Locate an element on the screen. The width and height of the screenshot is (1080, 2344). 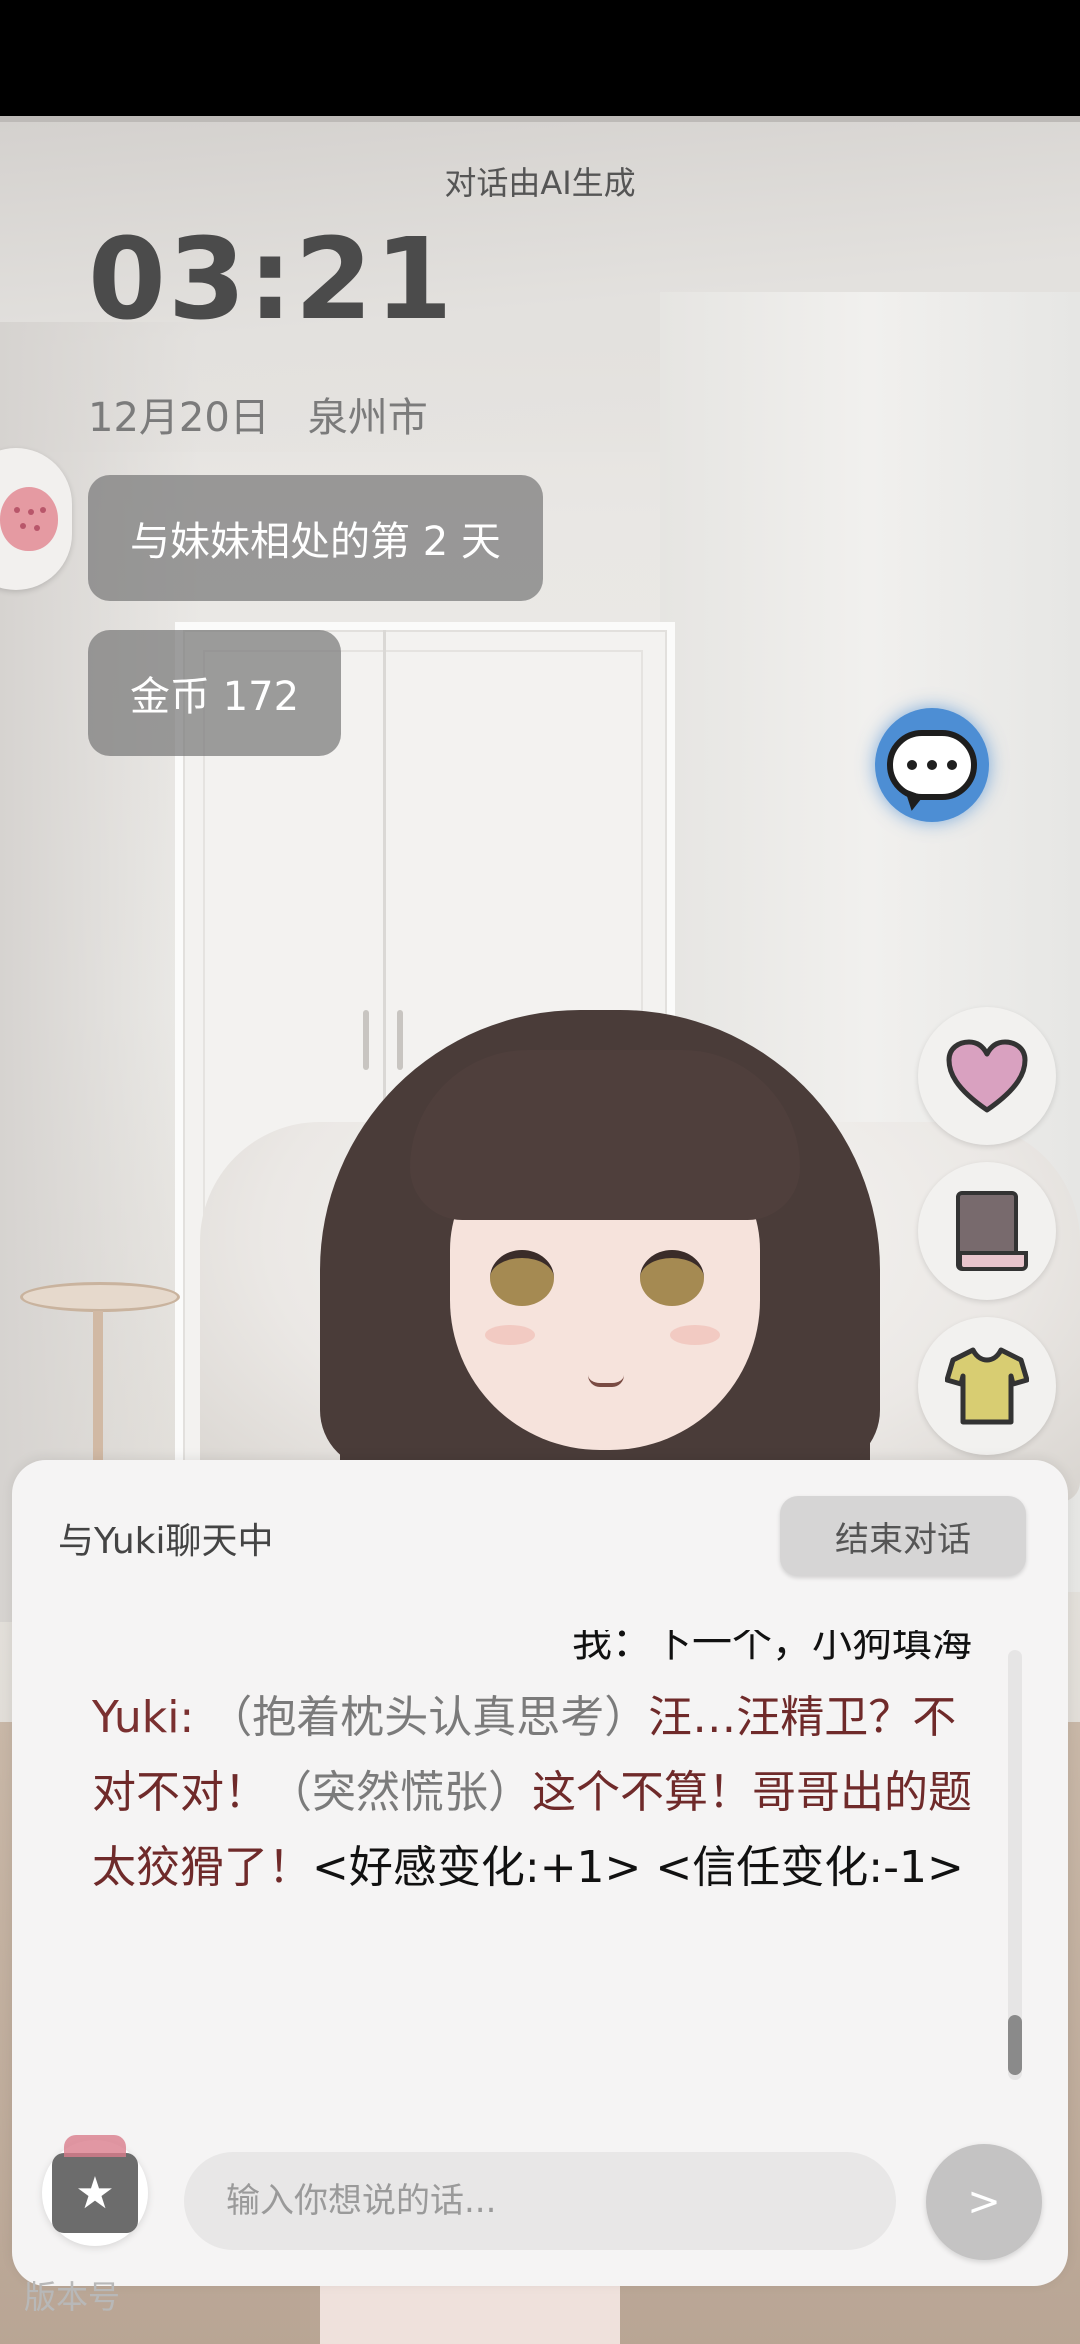
status-bar is located at coordinates (540, 59).